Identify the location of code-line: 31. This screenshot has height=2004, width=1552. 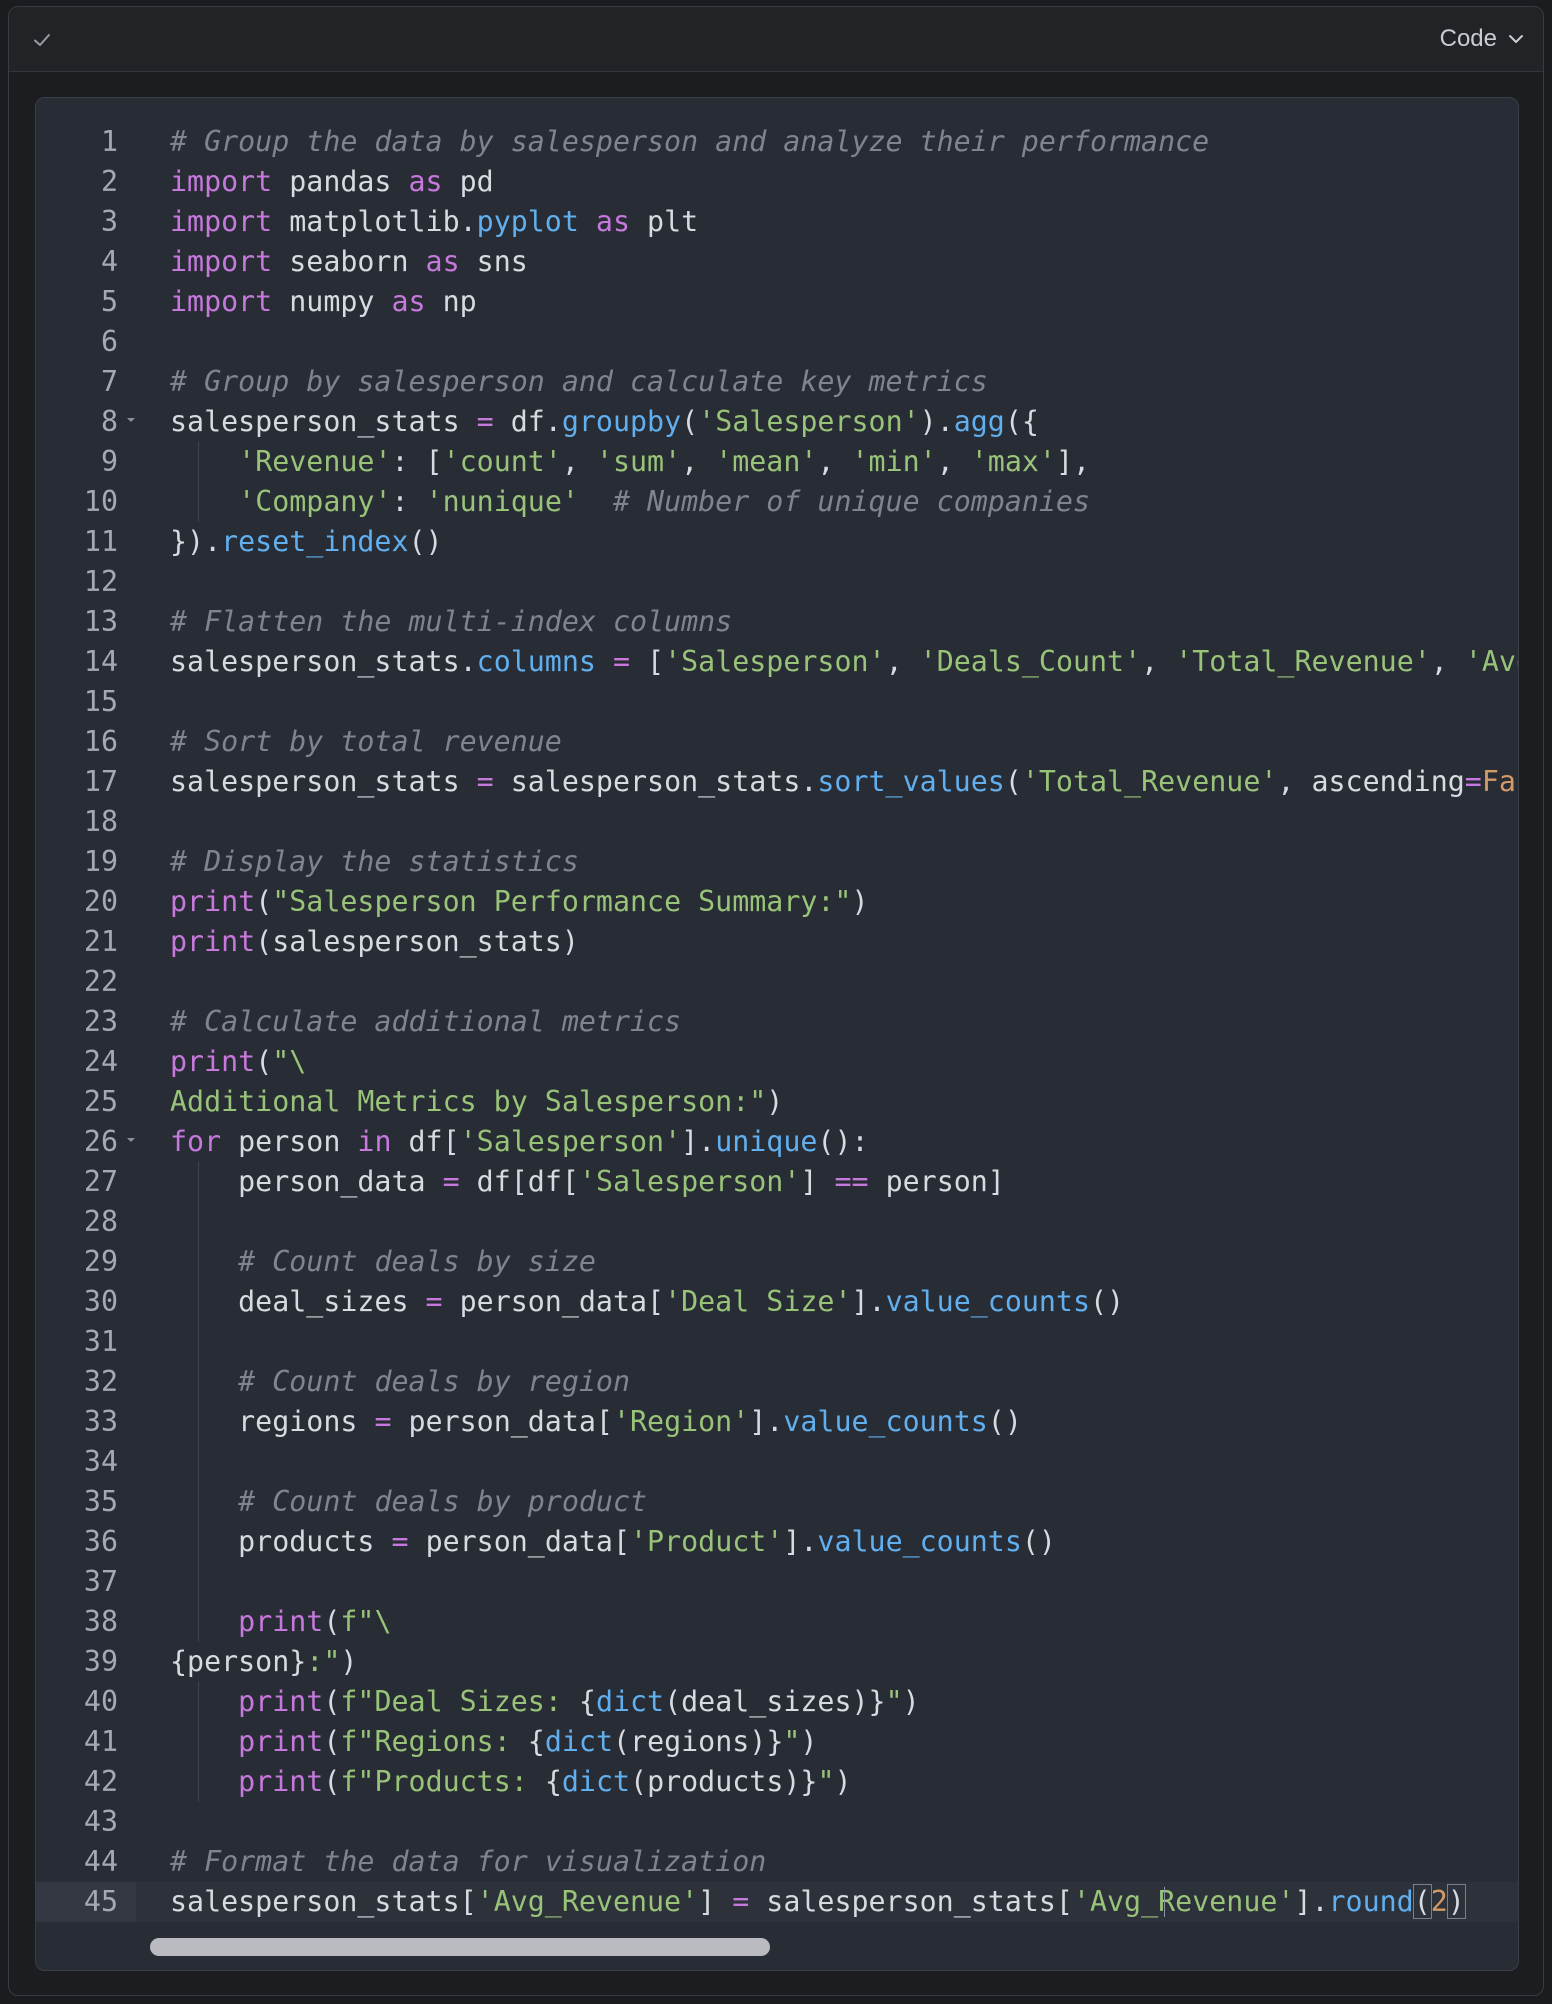
(777, 1342).